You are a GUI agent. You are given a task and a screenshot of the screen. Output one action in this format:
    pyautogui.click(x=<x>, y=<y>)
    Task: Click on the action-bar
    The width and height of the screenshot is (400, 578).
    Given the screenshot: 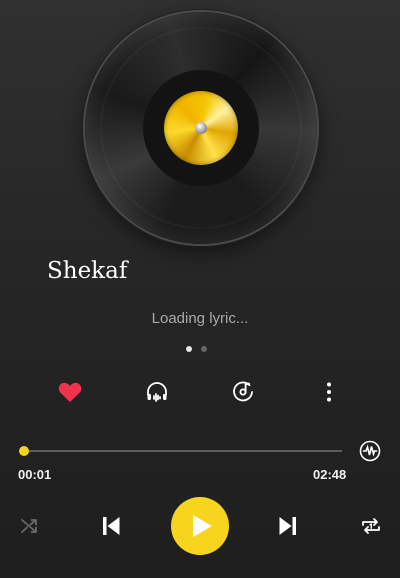 What is the action you would take?
    pyautogui.click(x=200, y=393)
    